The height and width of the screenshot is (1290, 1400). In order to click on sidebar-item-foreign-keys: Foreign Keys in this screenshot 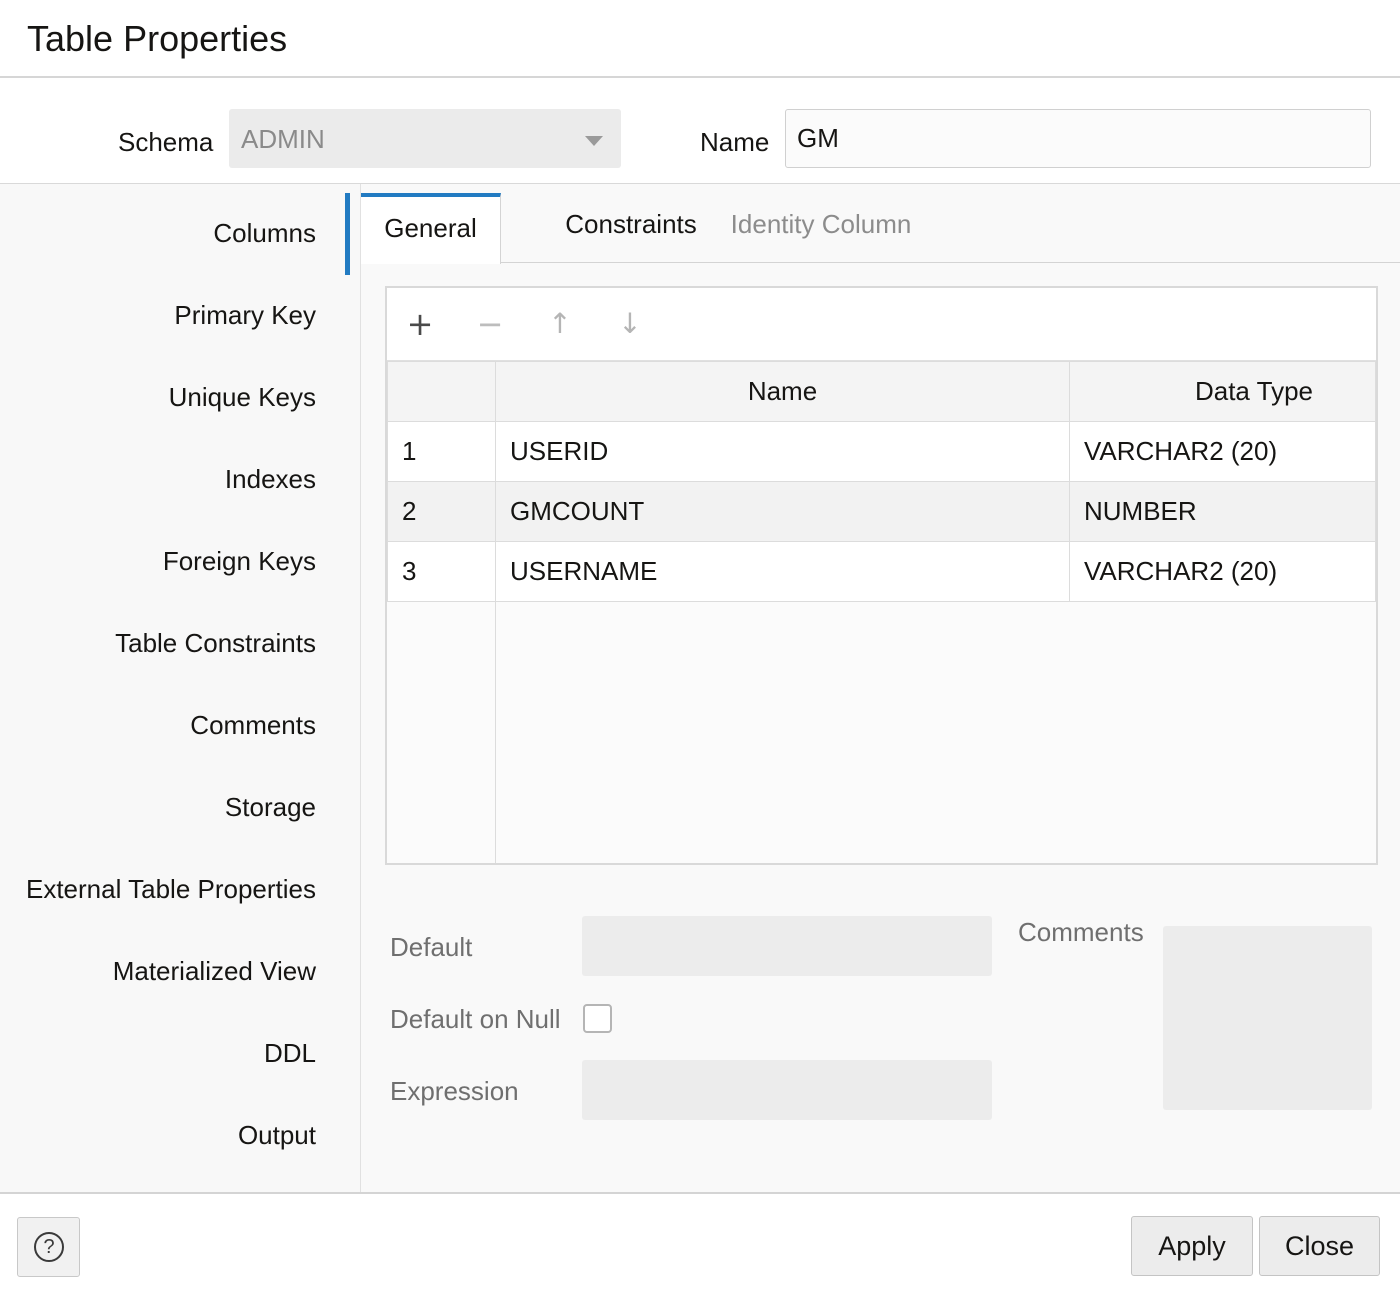, I will do `click(239, 561)`.